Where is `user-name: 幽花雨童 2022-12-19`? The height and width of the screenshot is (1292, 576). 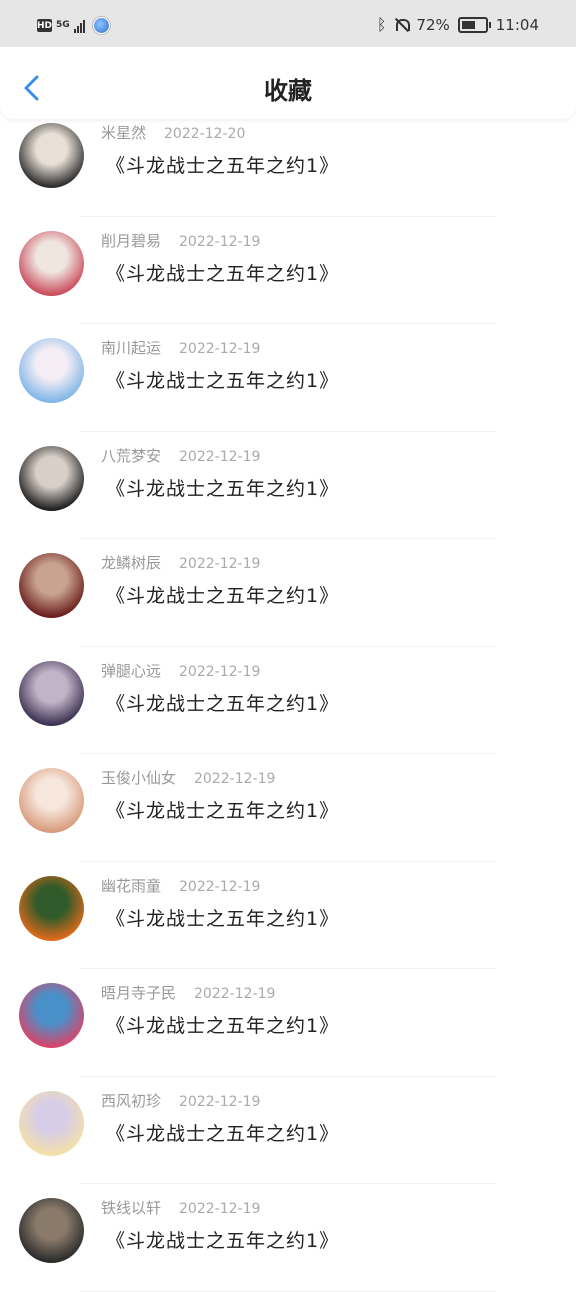
user-name: 幽花雨童 2022-12-19 is located at coordinates (180, 885).